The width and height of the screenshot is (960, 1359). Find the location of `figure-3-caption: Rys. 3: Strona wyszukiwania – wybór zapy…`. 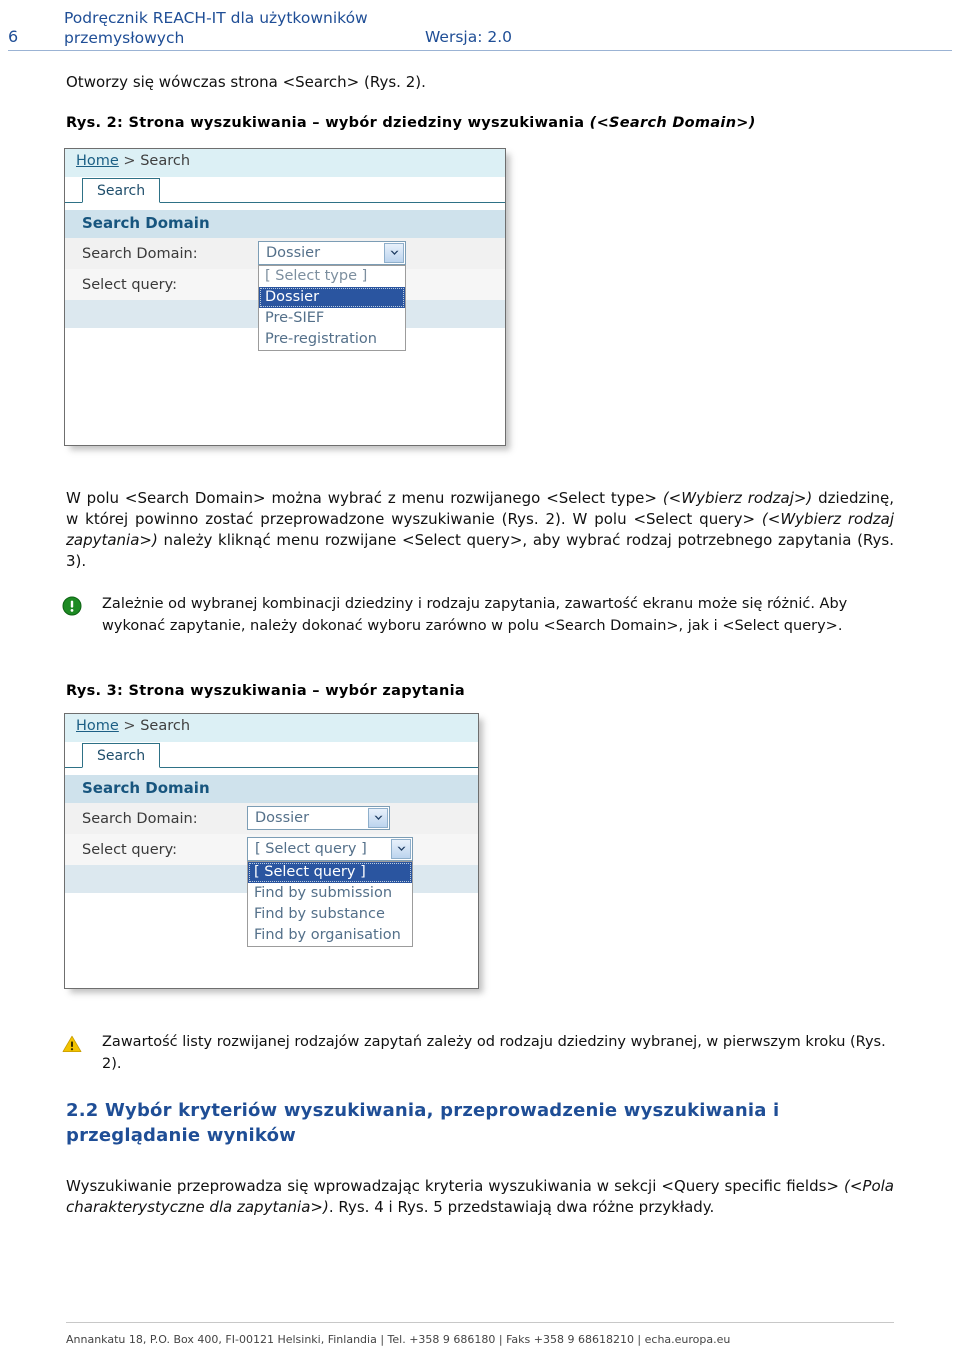

figure-3-caption: Rys. 3: Strona wyszukiwania – wybór zapy… is located at coordinates (265, 691).